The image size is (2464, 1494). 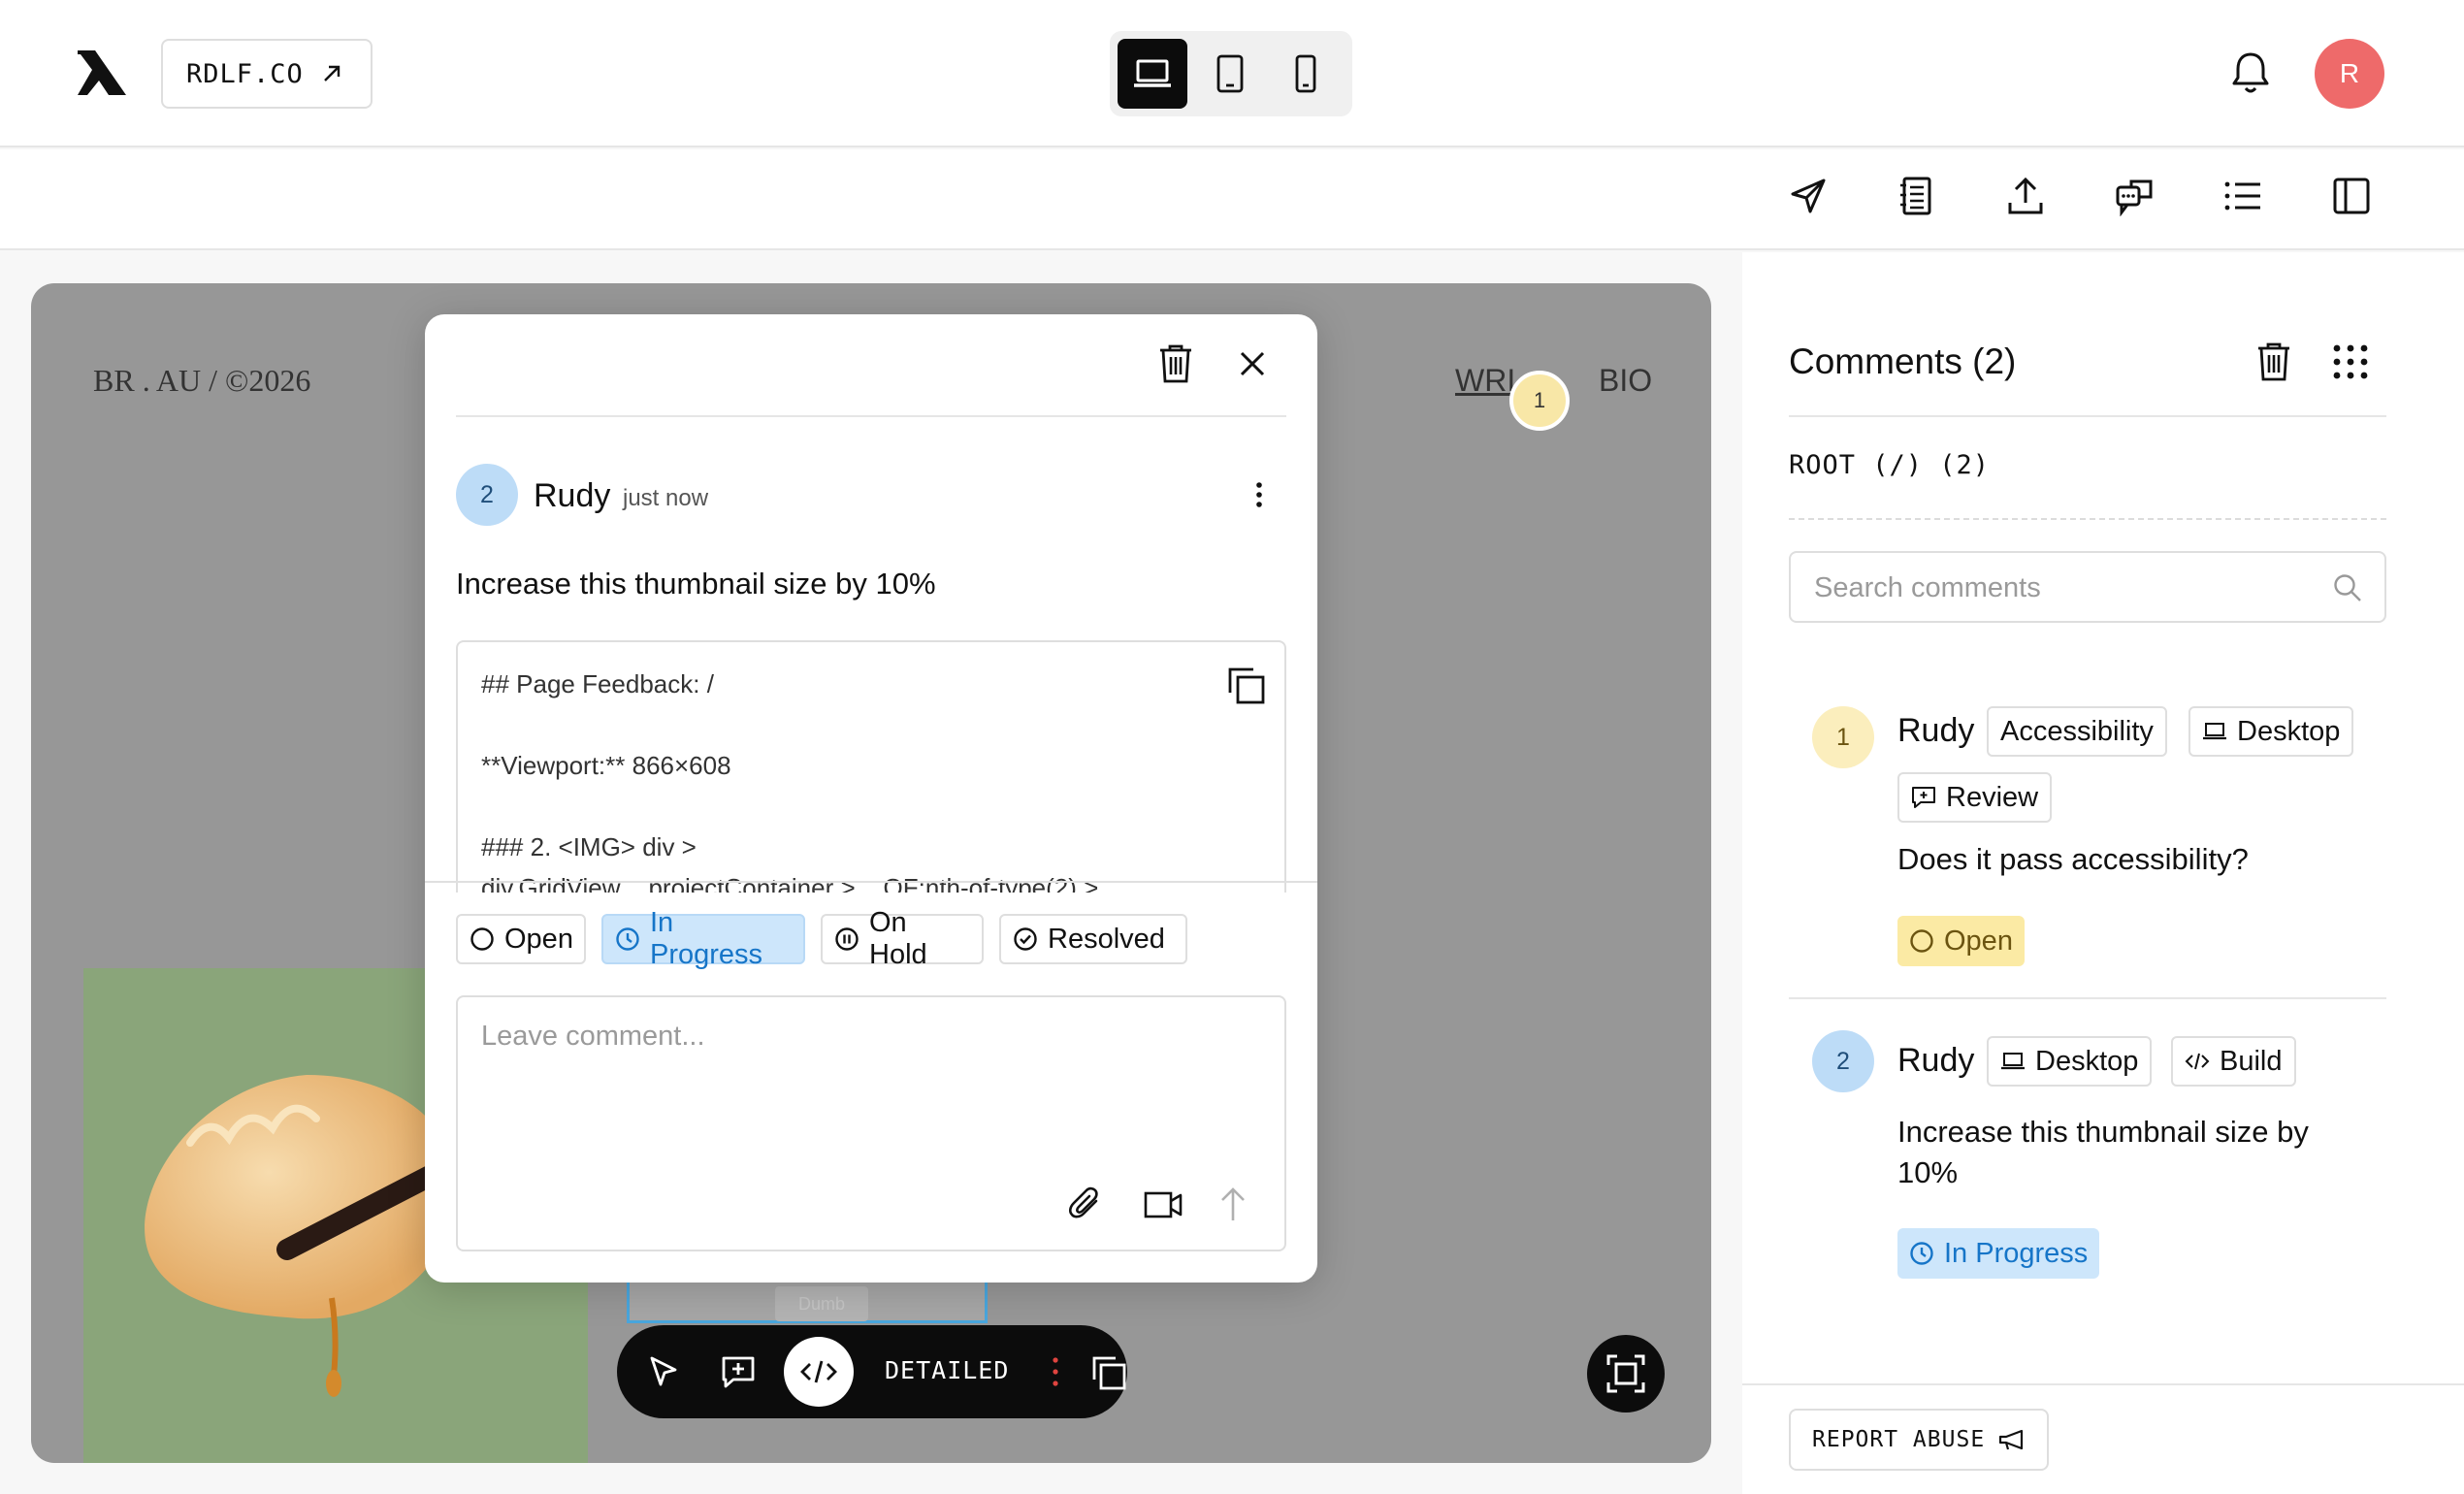 I want to click on avatar-initial: R, so click(x=2349, y=73).